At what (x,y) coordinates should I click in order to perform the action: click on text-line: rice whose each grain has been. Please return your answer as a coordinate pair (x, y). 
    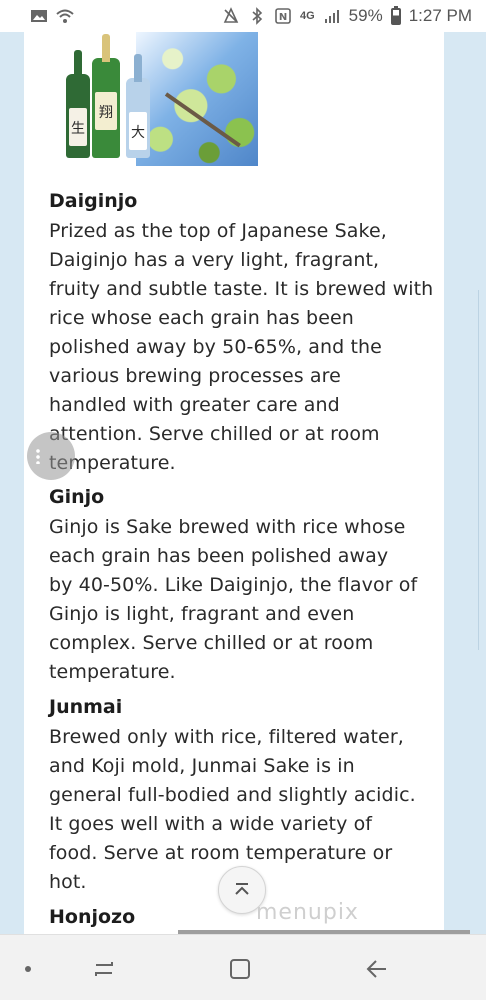
    Looking at the image, I should click on (201, 318).